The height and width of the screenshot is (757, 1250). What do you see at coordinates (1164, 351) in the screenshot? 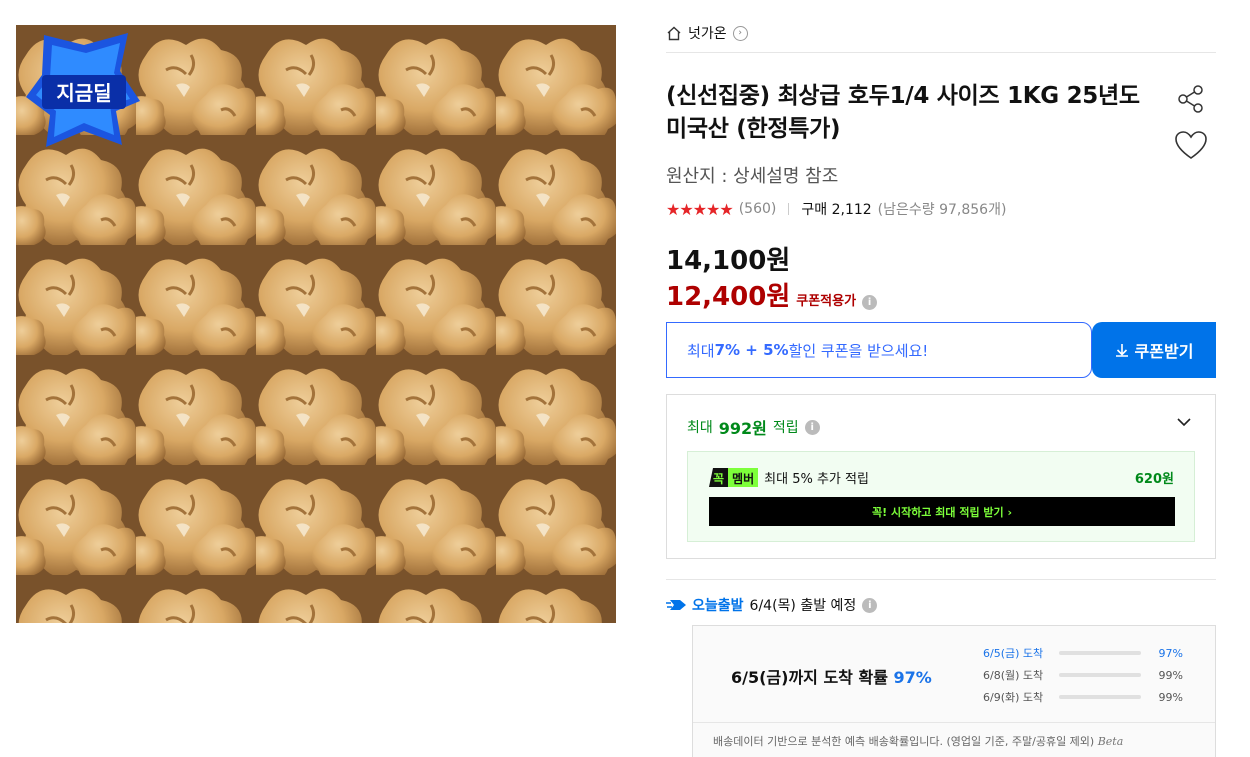
I see `coupon-button-label: 쿠폰받기` at bounding box center [1164, 351].